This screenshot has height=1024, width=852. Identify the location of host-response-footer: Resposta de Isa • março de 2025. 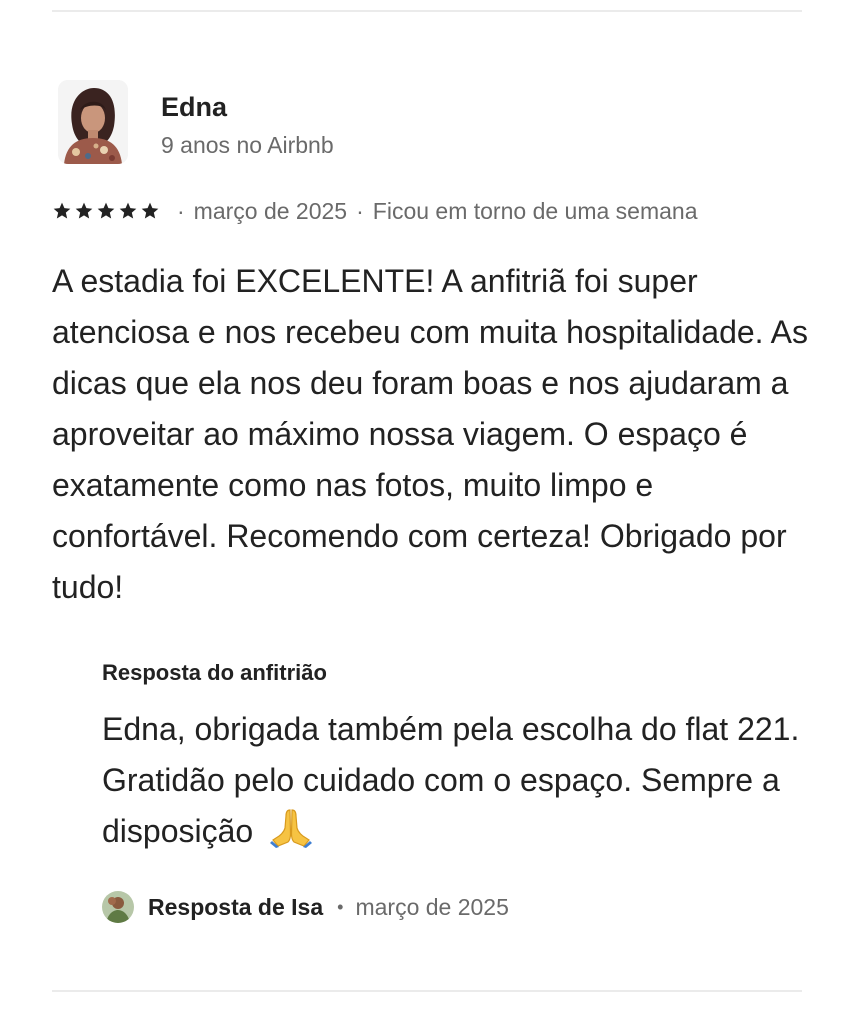
(305, 907).